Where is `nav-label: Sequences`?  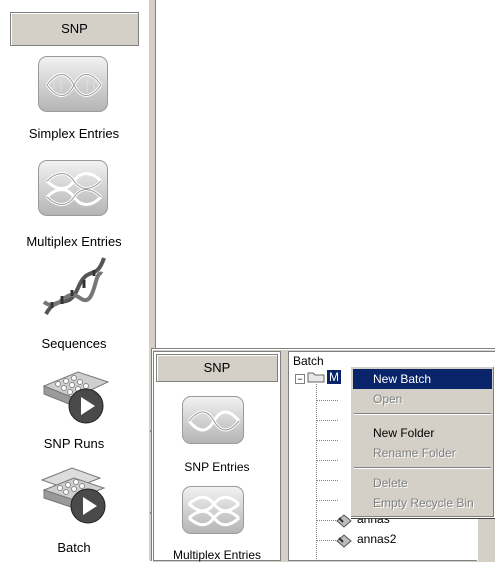
nav-label: Sequences is located at coordinates (74, 343).